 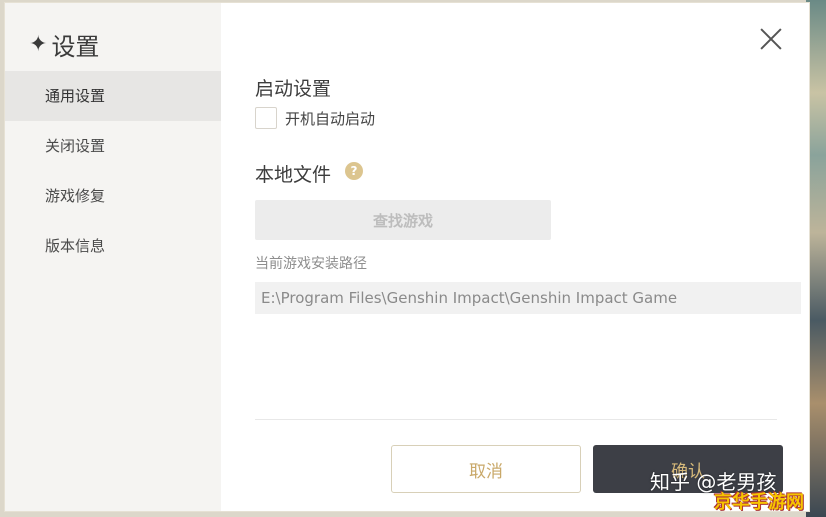 I want to click on sparkle-icon: ✦, so click(x=38, y=44).